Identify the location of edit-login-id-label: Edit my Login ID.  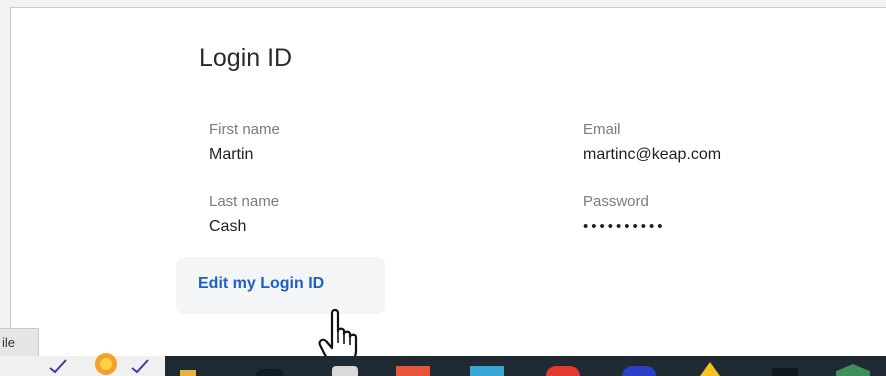
(261, 283).